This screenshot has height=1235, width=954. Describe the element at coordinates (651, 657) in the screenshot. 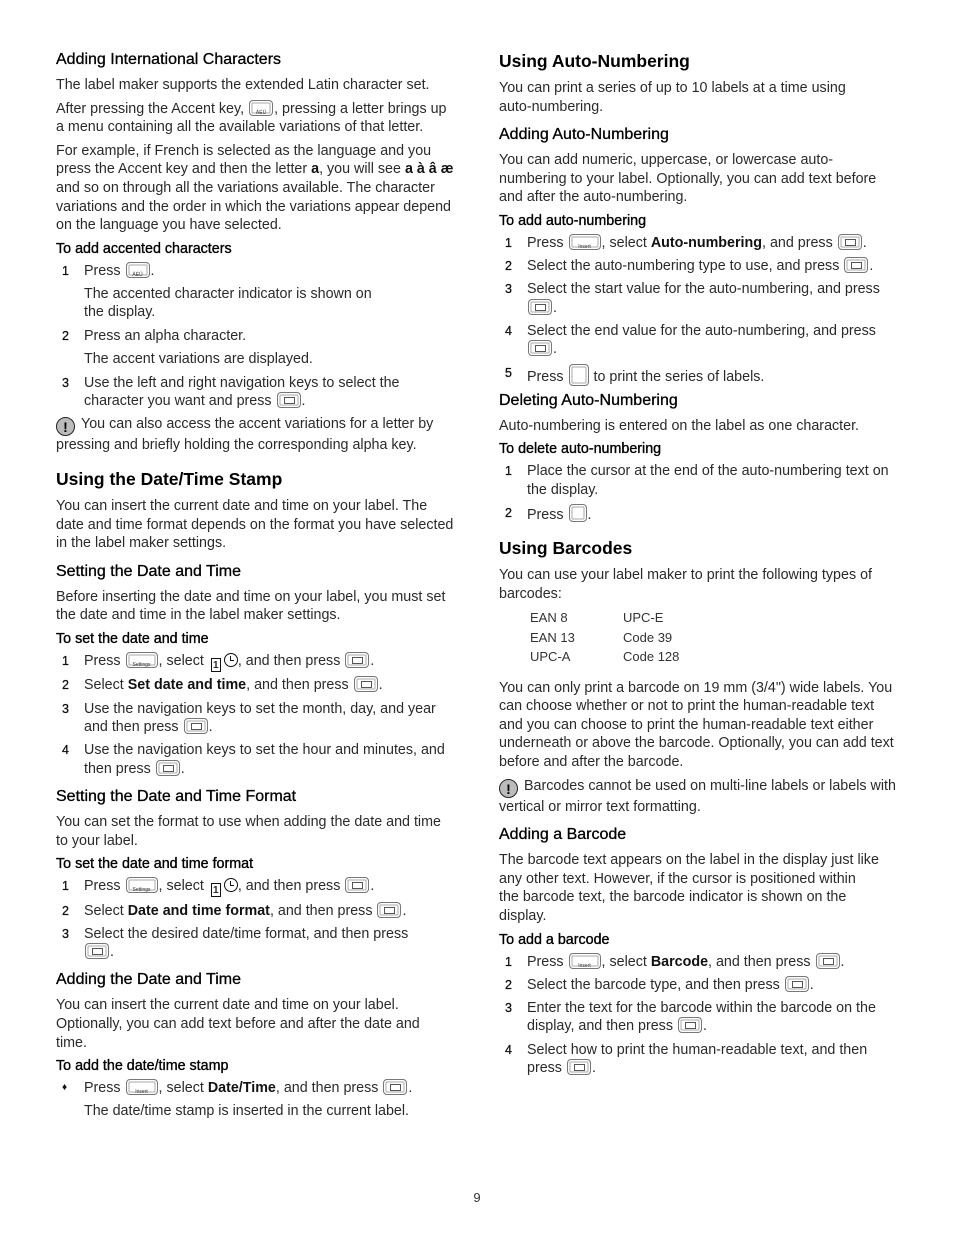

I see `barcode-type: Code 128` at that location.